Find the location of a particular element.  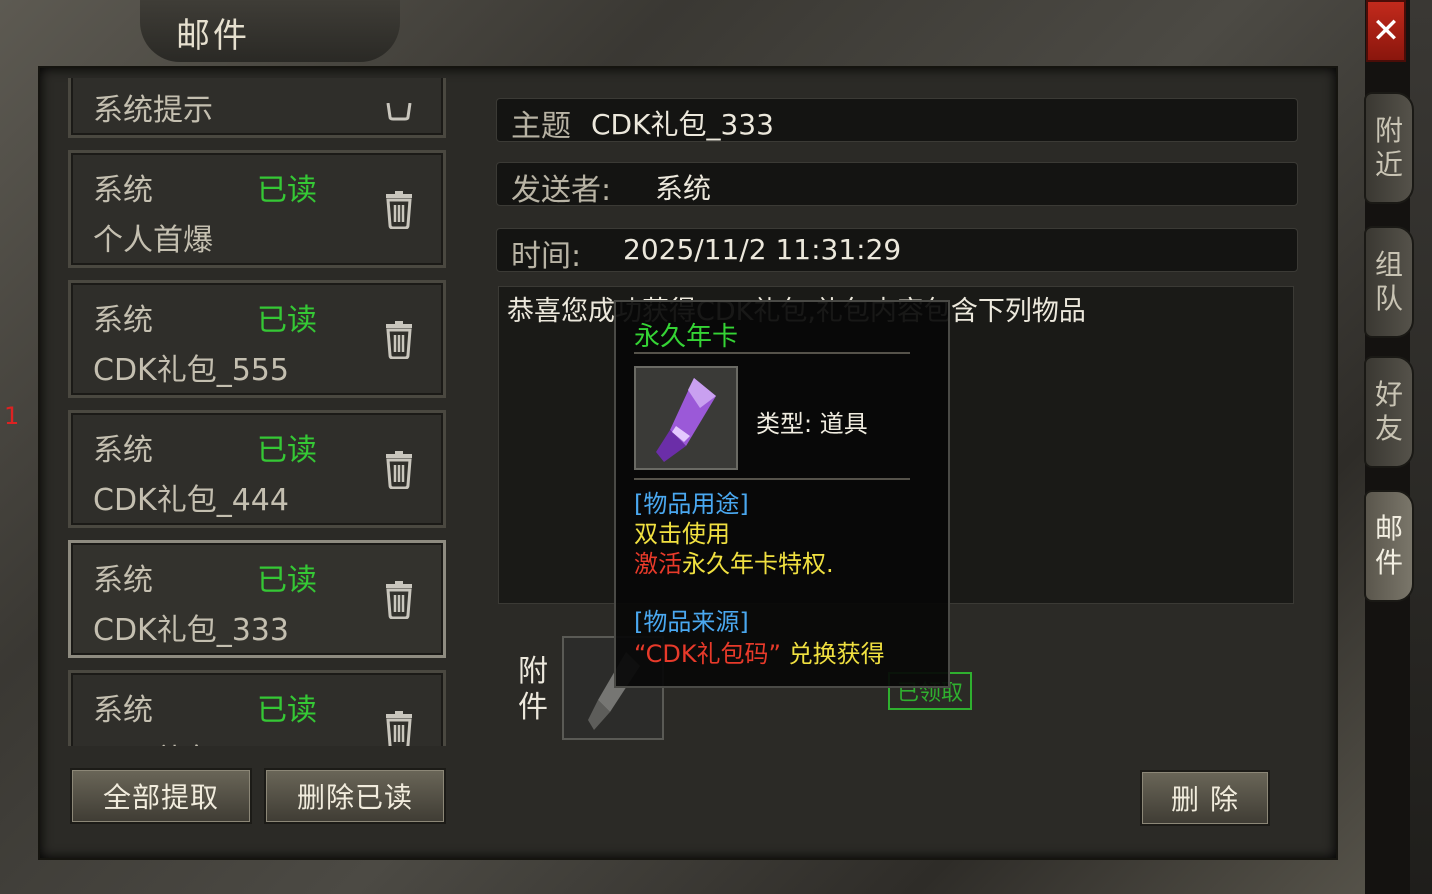

mail-list-item-selected: 系统 已读 CDK礼包_333 is located at coordinates (257, 599).